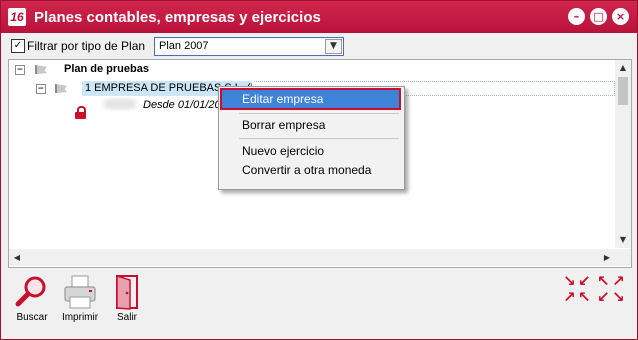  Describe the element at coordinates (310, 170) in the screenshot. I see `menu-item-convertir-moneda: Convertir a otra moneda` at that location.